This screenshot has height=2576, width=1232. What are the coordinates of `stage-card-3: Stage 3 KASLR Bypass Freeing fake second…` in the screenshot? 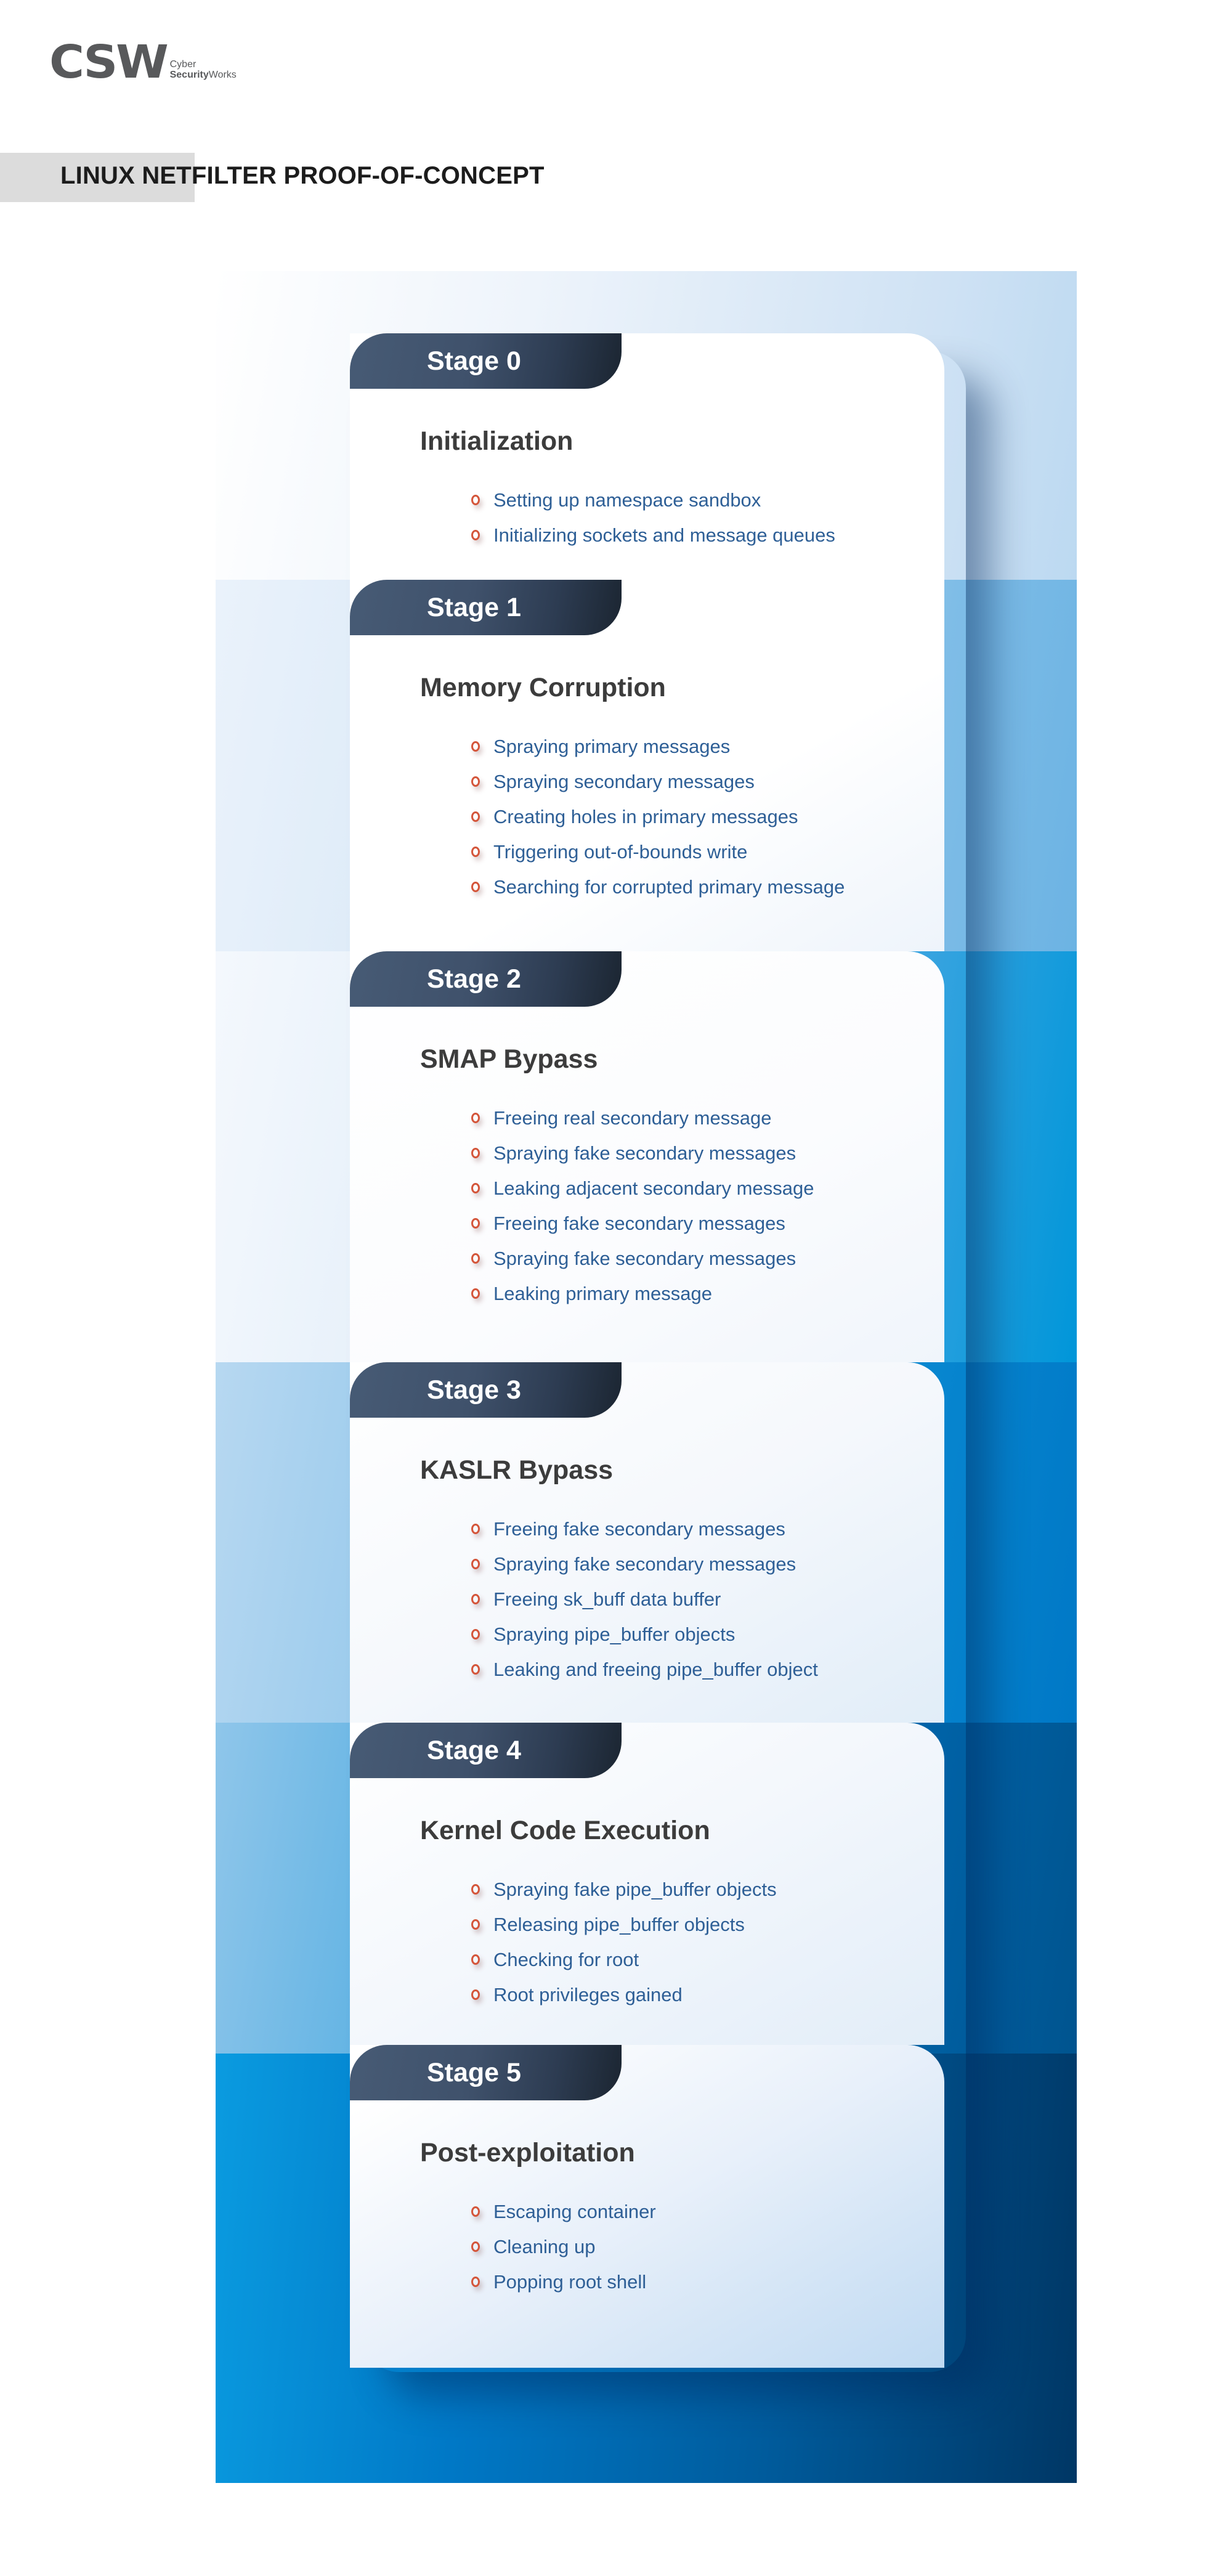 It's located at (647, 1542).